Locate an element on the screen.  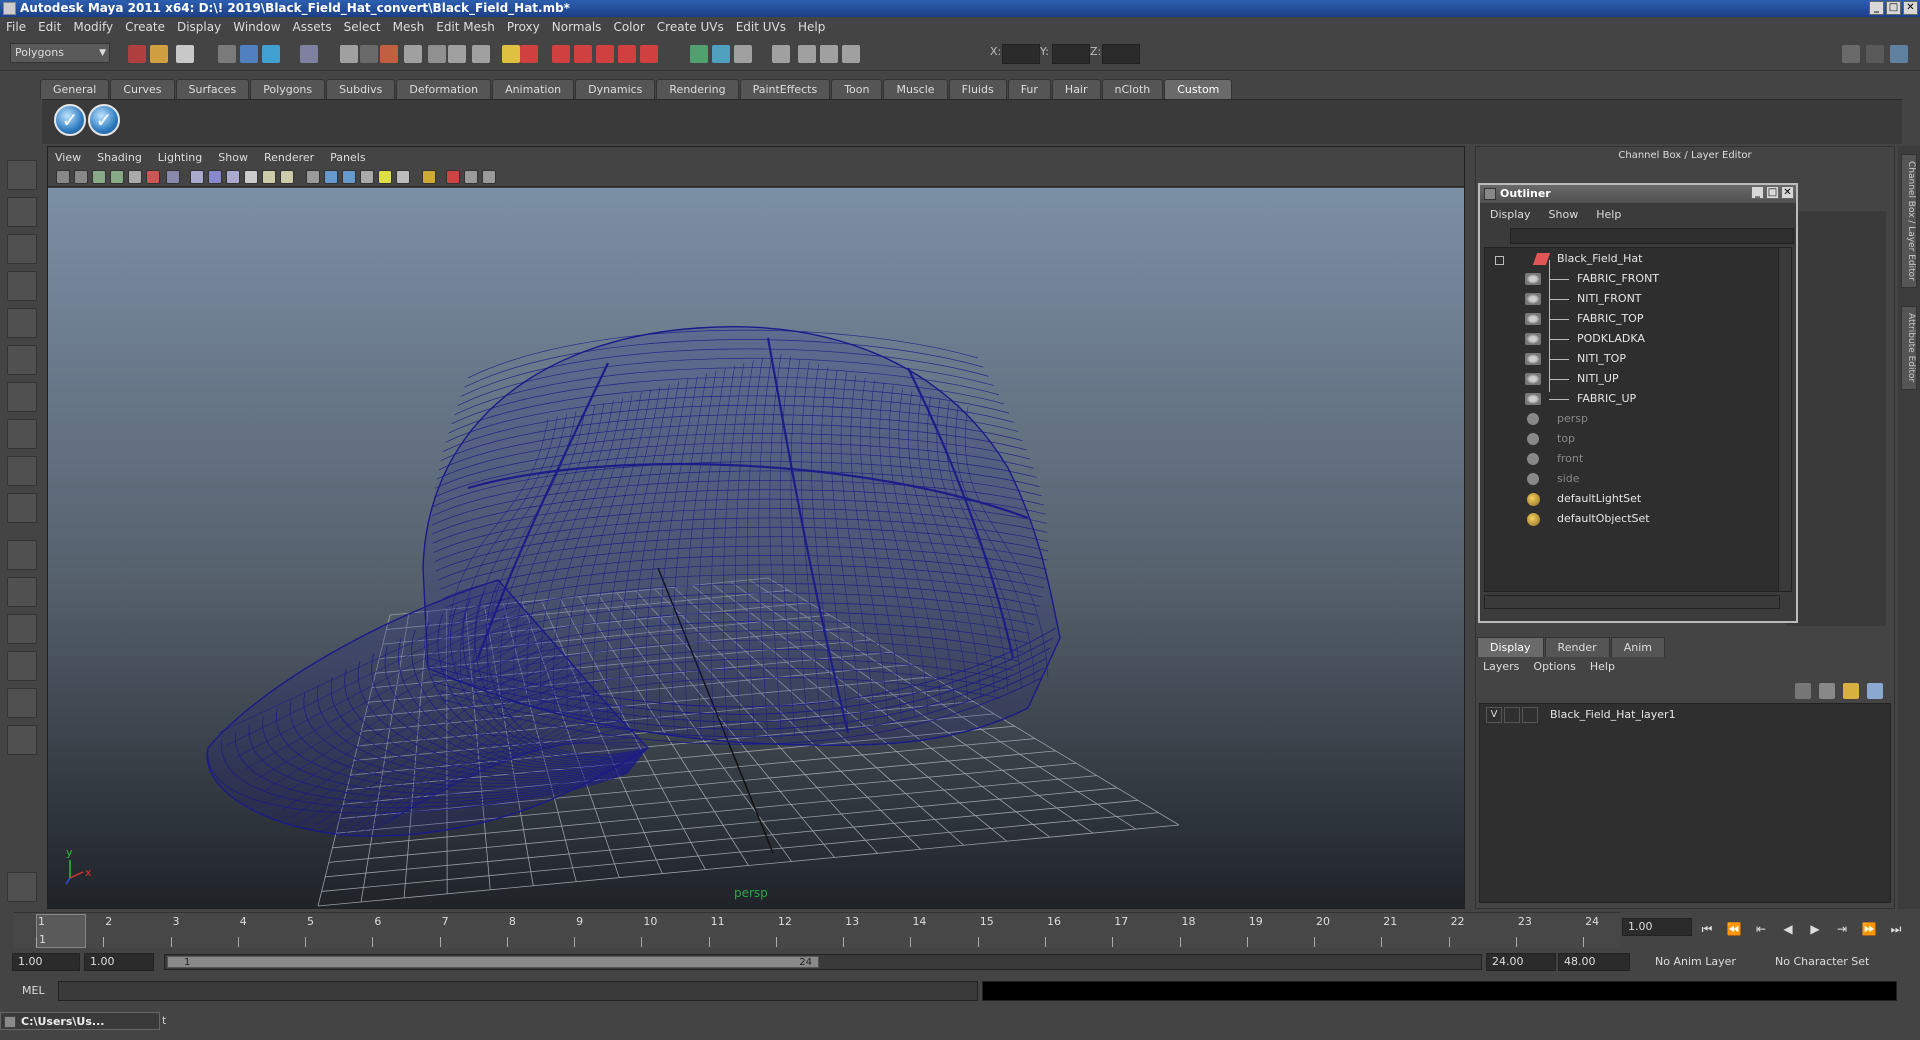
layer-playback-toggle is located at coordinates (1512, 715).